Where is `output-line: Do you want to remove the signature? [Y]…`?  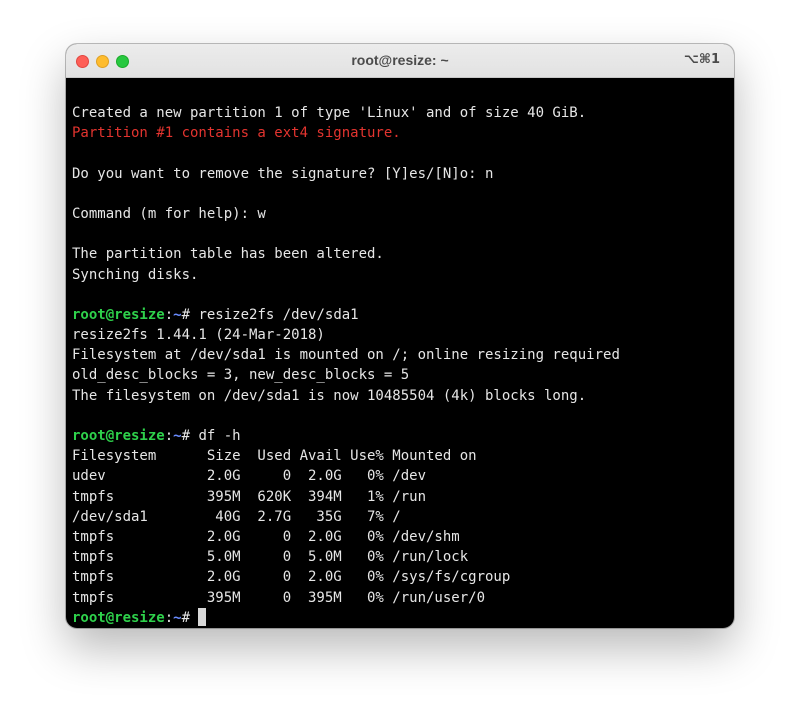
output-line: Do you want to remove the signature? [Y]… is located at coordinates (283, 173).